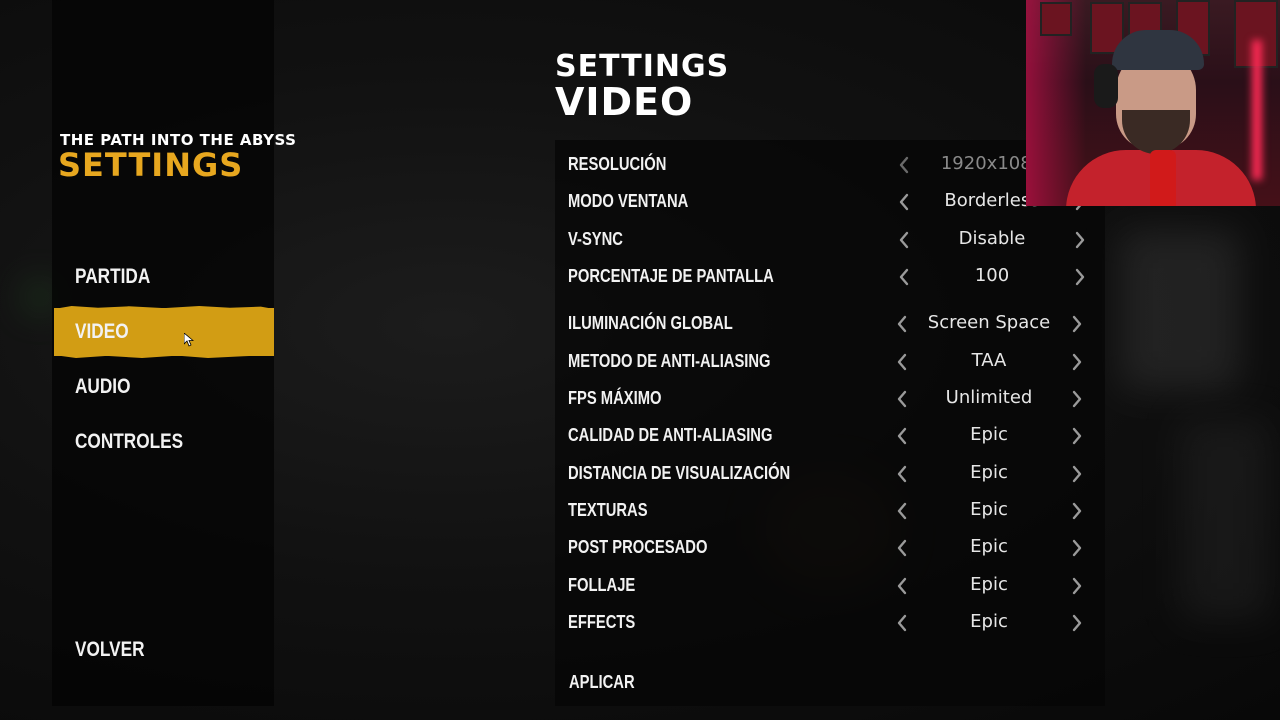  Describe the element at coordinates (164, 650) in the screenshot. I see `back-button: VOLVER` at that location.